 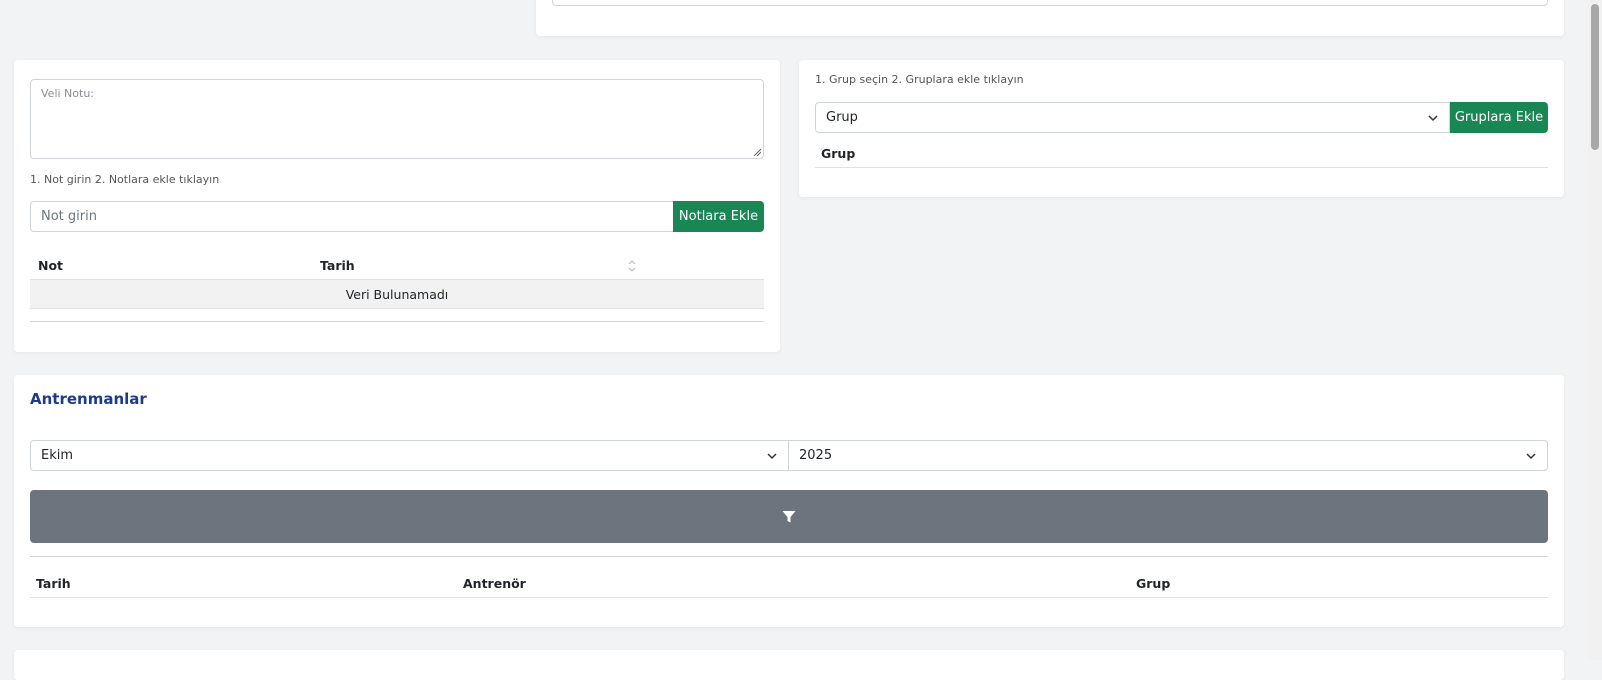 I want to click on trainings-title: Antrenmanlar, so click(x=88, y=399).